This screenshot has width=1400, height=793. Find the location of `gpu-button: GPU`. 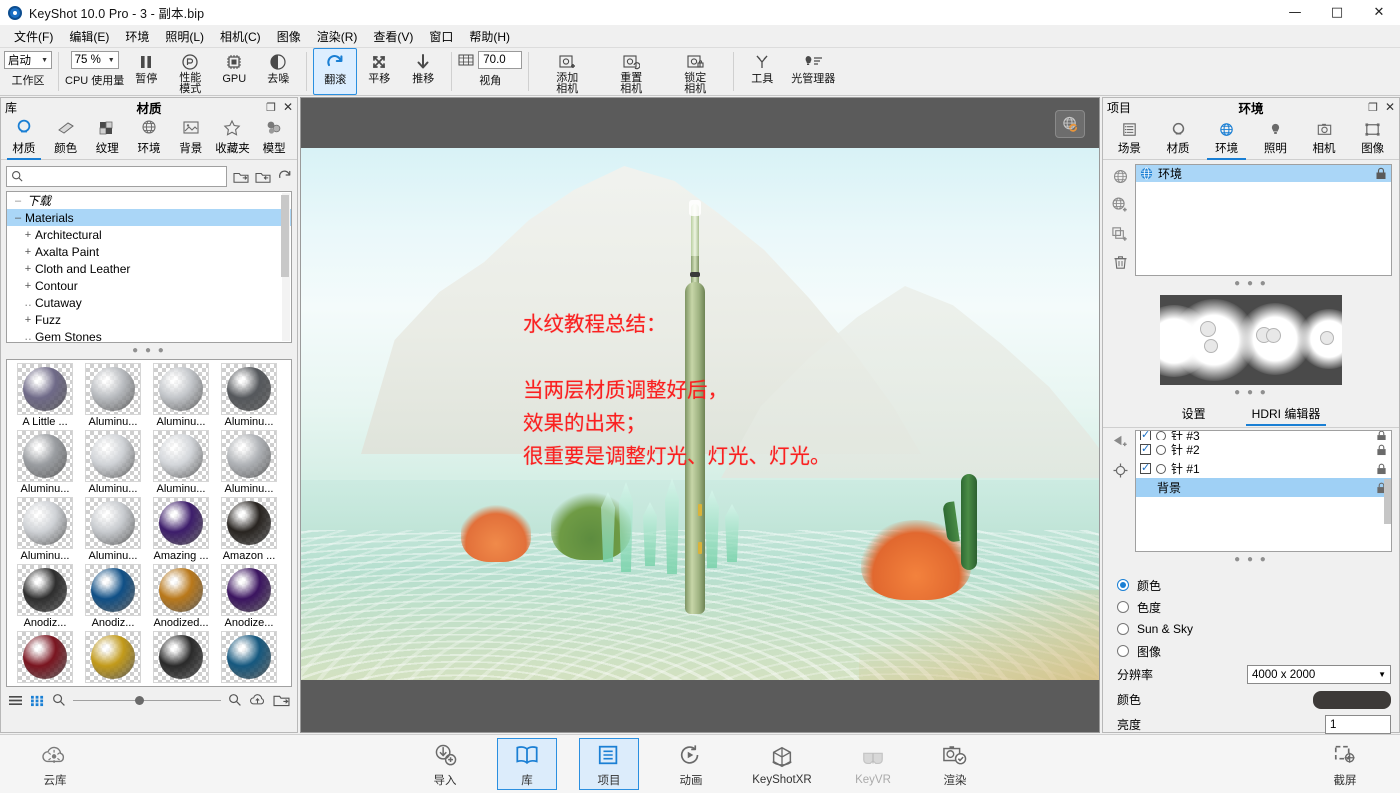

gpu-button: GPU is located at coordinates (234, 71).